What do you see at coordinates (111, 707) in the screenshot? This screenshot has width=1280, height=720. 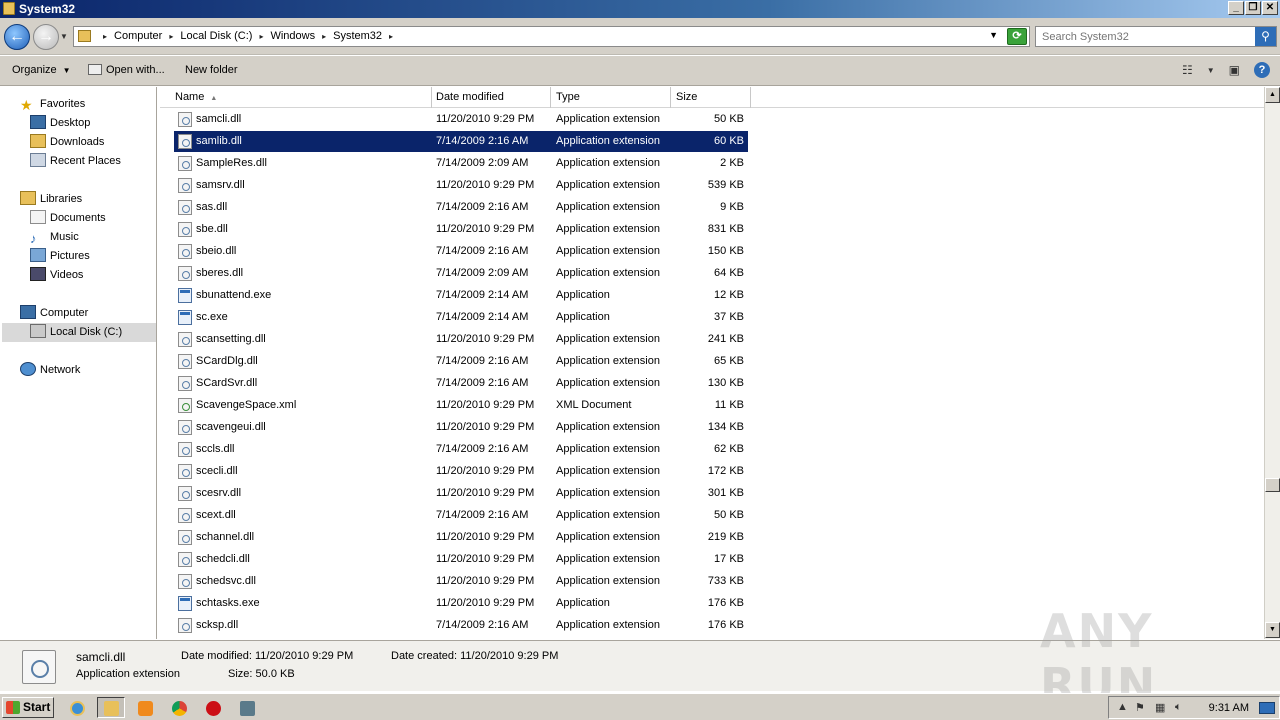 I see `taskbar-explorer` at bounding box center [111, 707].